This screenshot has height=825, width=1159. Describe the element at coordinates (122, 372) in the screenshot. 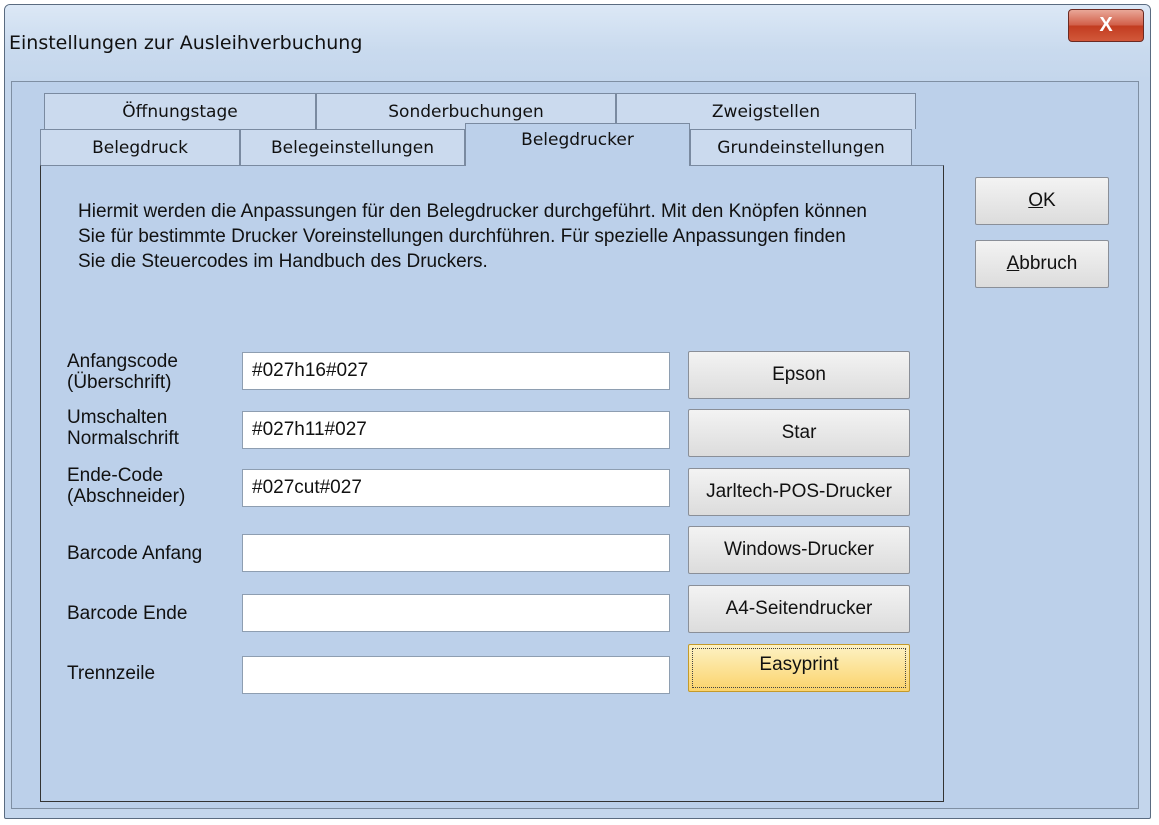

I see `label-anfangscode: Anfangscode (Überschrift)` at that location.